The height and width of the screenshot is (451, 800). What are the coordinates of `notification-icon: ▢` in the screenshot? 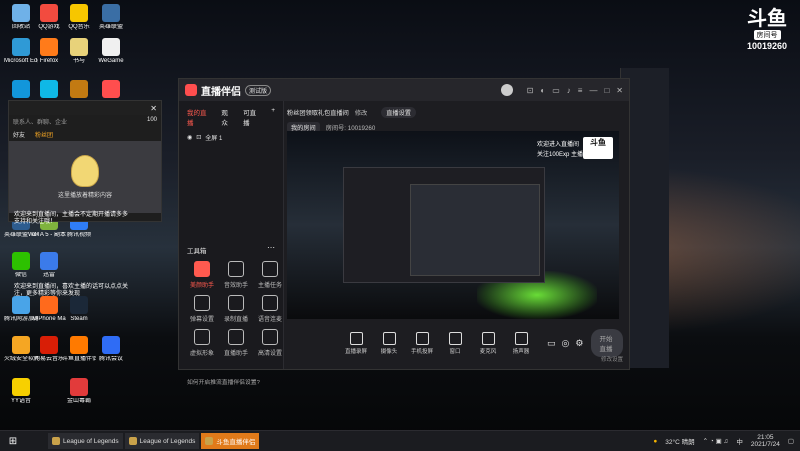 It's located at (791, 441).